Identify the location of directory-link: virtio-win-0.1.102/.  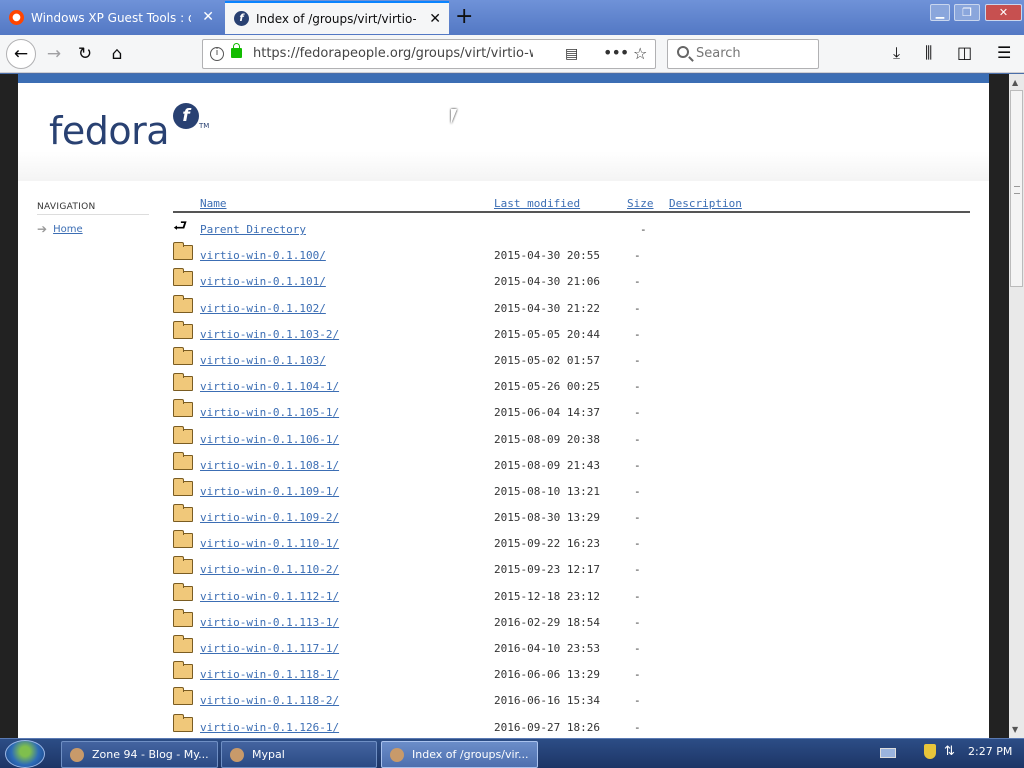
(263, 308).